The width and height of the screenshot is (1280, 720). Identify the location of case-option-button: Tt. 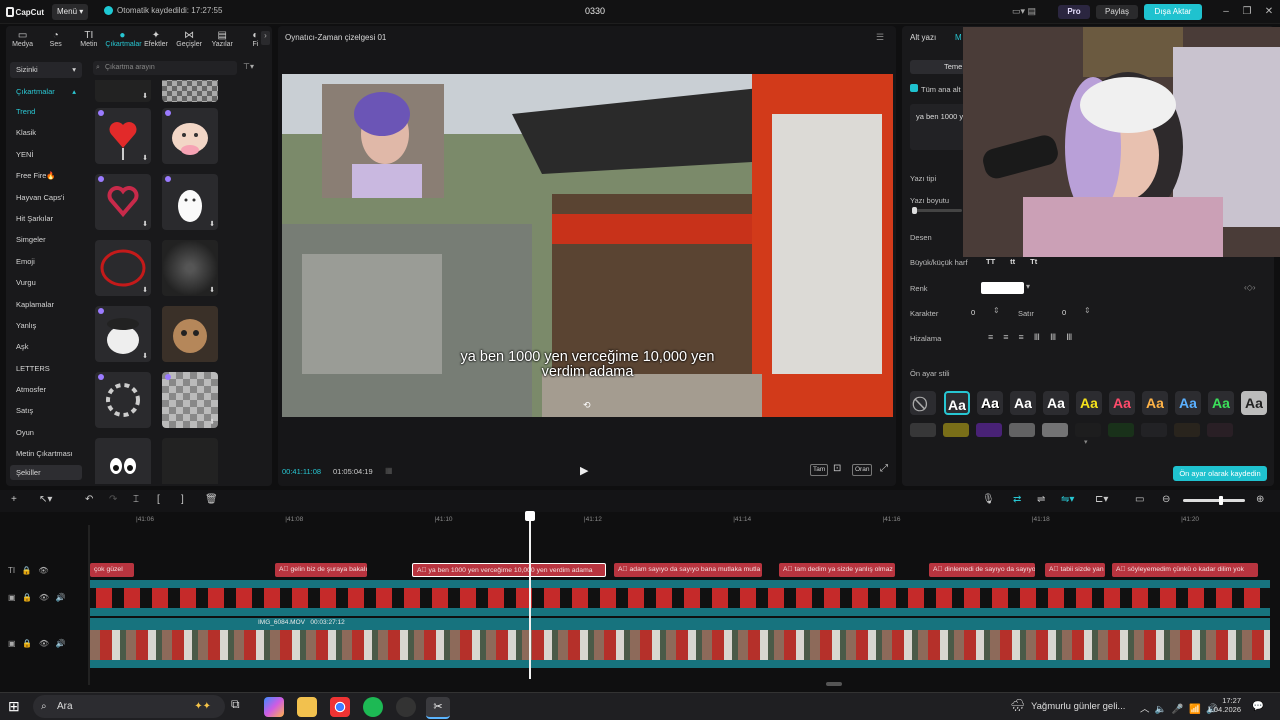
(1033, 261).